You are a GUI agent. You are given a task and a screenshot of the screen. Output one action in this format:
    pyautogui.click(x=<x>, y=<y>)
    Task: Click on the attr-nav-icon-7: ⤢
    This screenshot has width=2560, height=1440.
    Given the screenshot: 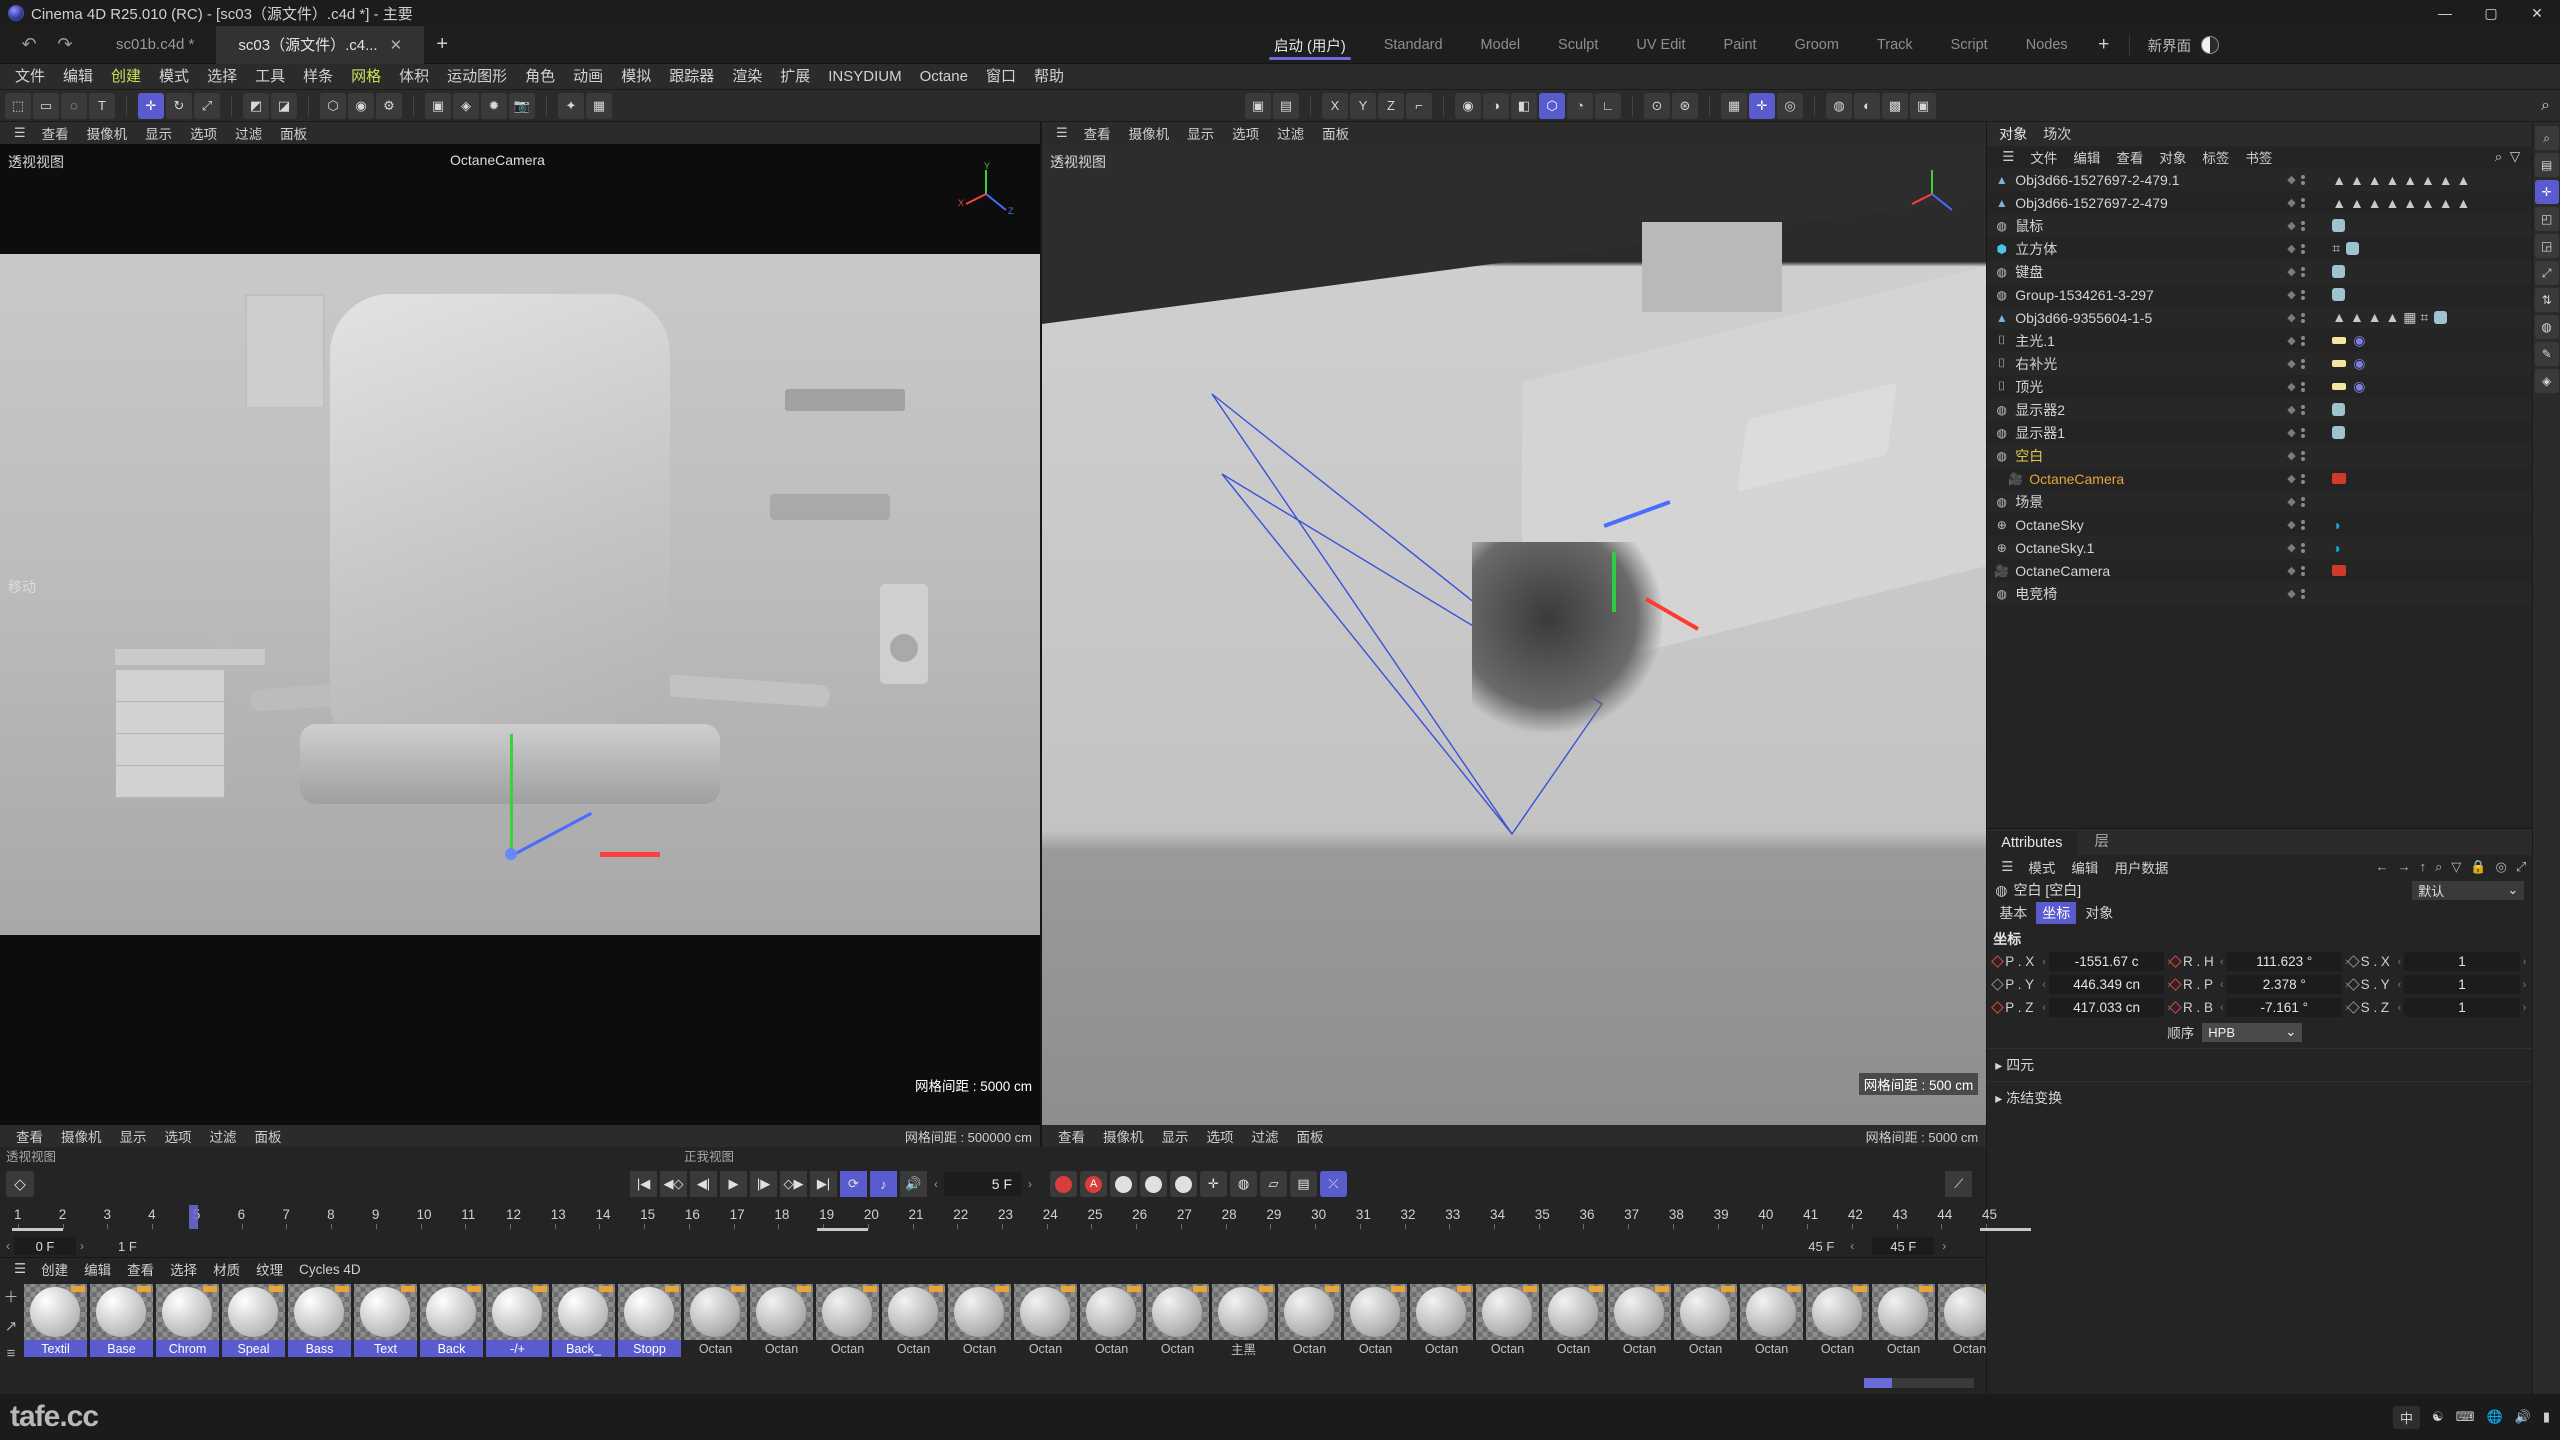 What is the action you would take?
    pyautogui.click(x=2521, y=867)
    